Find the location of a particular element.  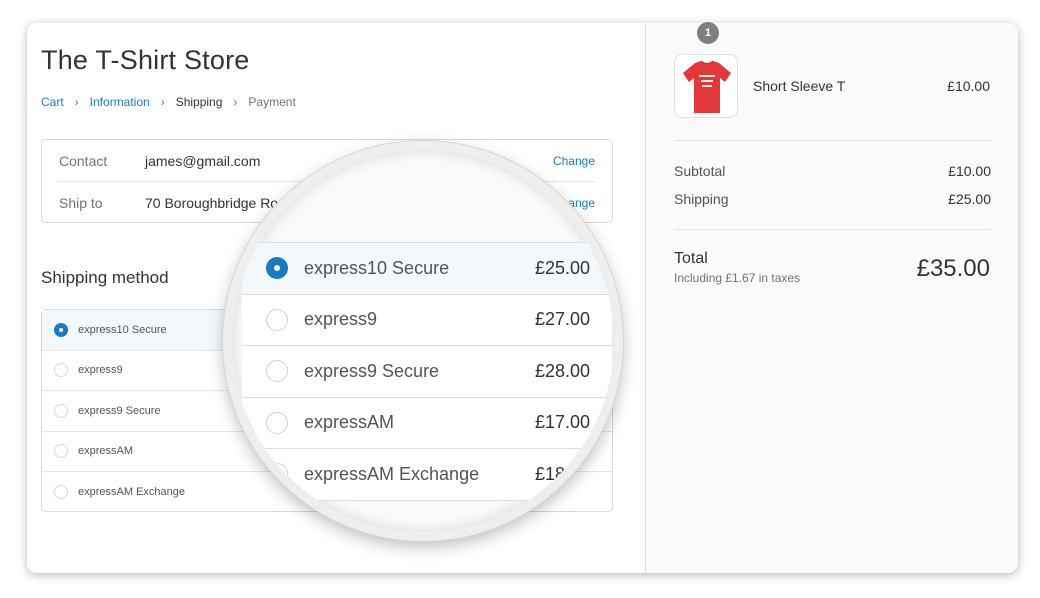

shipping-option-price: £18.00 is located at coordinates (562, 473).